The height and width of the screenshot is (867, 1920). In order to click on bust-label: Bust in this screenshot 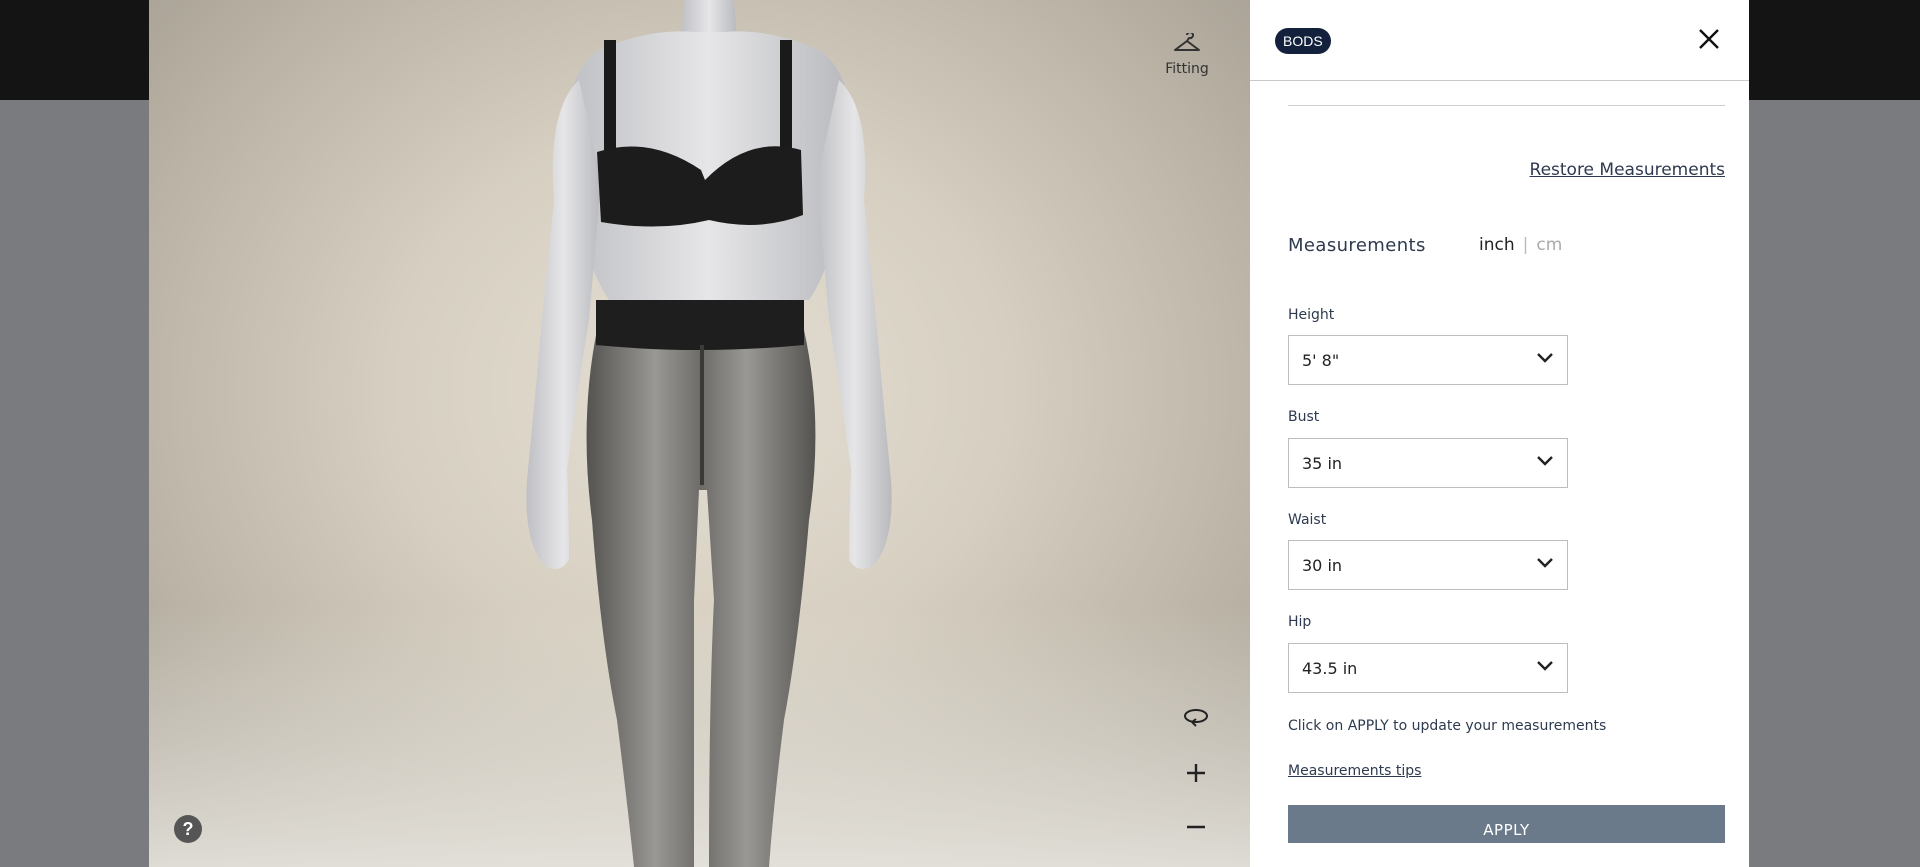, I will do `click(1304, 417)`.